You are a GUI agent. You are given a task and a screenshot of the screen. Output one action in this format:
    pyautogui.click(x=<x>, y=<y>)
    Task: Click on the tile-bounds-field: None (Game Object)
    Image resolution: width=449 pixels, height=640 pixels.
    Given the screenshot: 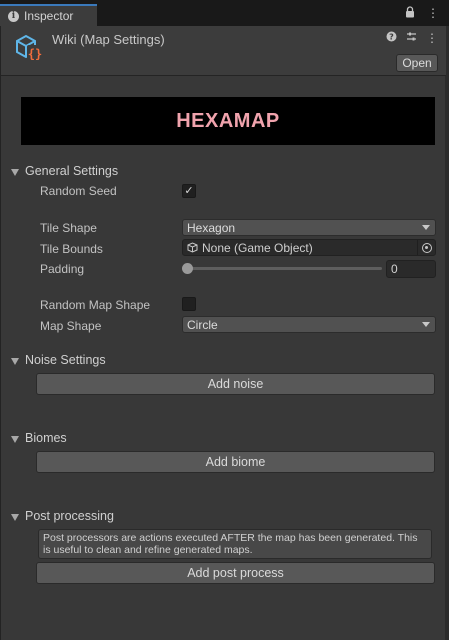 What is the action you would take?
    pyautogui.click(x=309, y=247)
    